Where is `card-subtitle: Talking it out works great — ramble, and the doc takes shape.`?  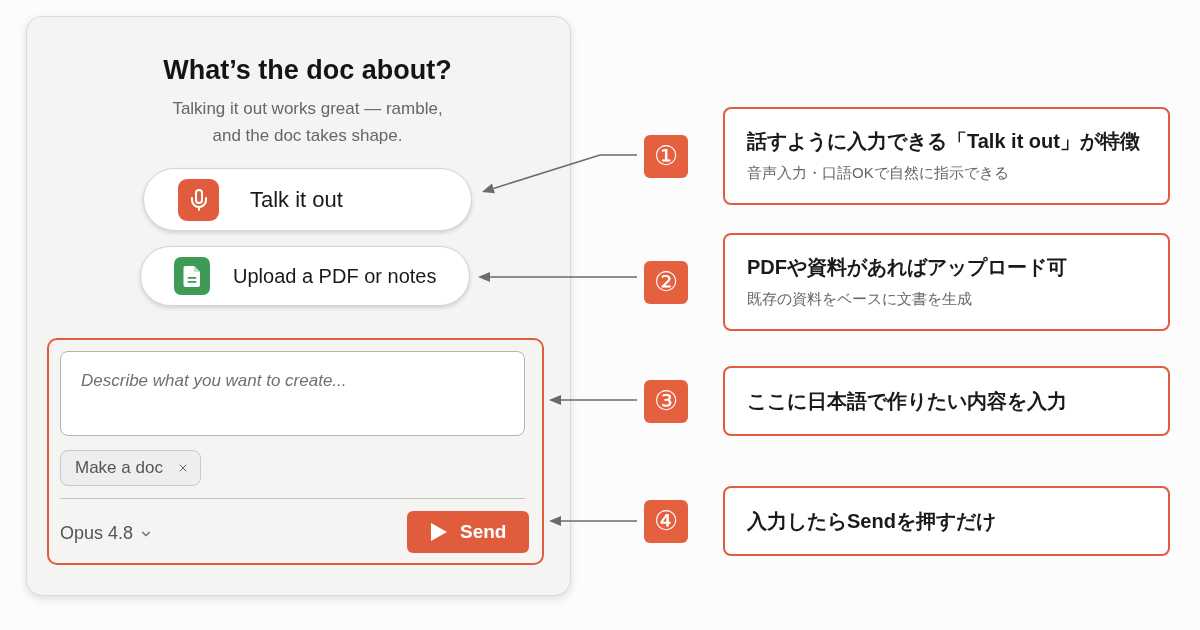 card-subtitle: Talking it out works great — ramble, and the doc takes shape. is located at coordinates (307, 122).